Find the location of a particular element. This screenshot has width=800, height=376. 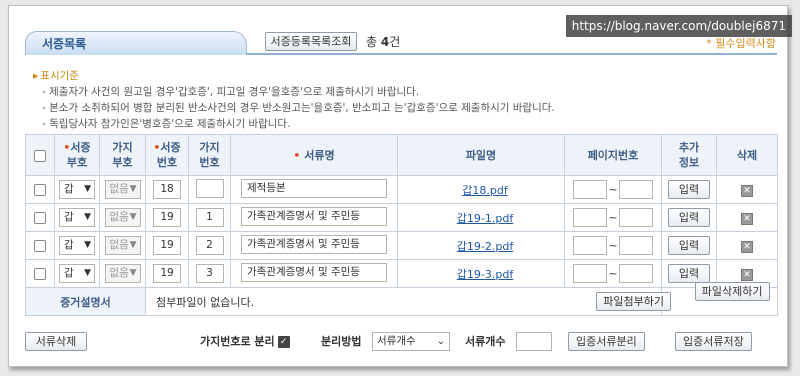

attach-file-button: 파일첨부하기 is located at coordinates (633, 301).